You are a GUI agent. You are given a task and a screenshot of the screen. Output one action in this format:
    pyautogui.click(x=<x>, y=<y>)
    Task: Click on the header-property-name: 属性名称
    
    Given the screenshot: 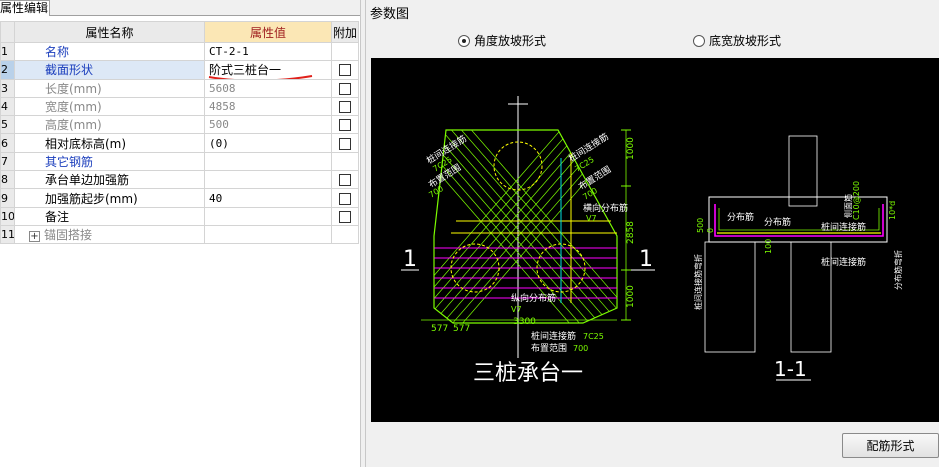 What is the action you would take?
    pyautogui.click(x=109, y=32)
    